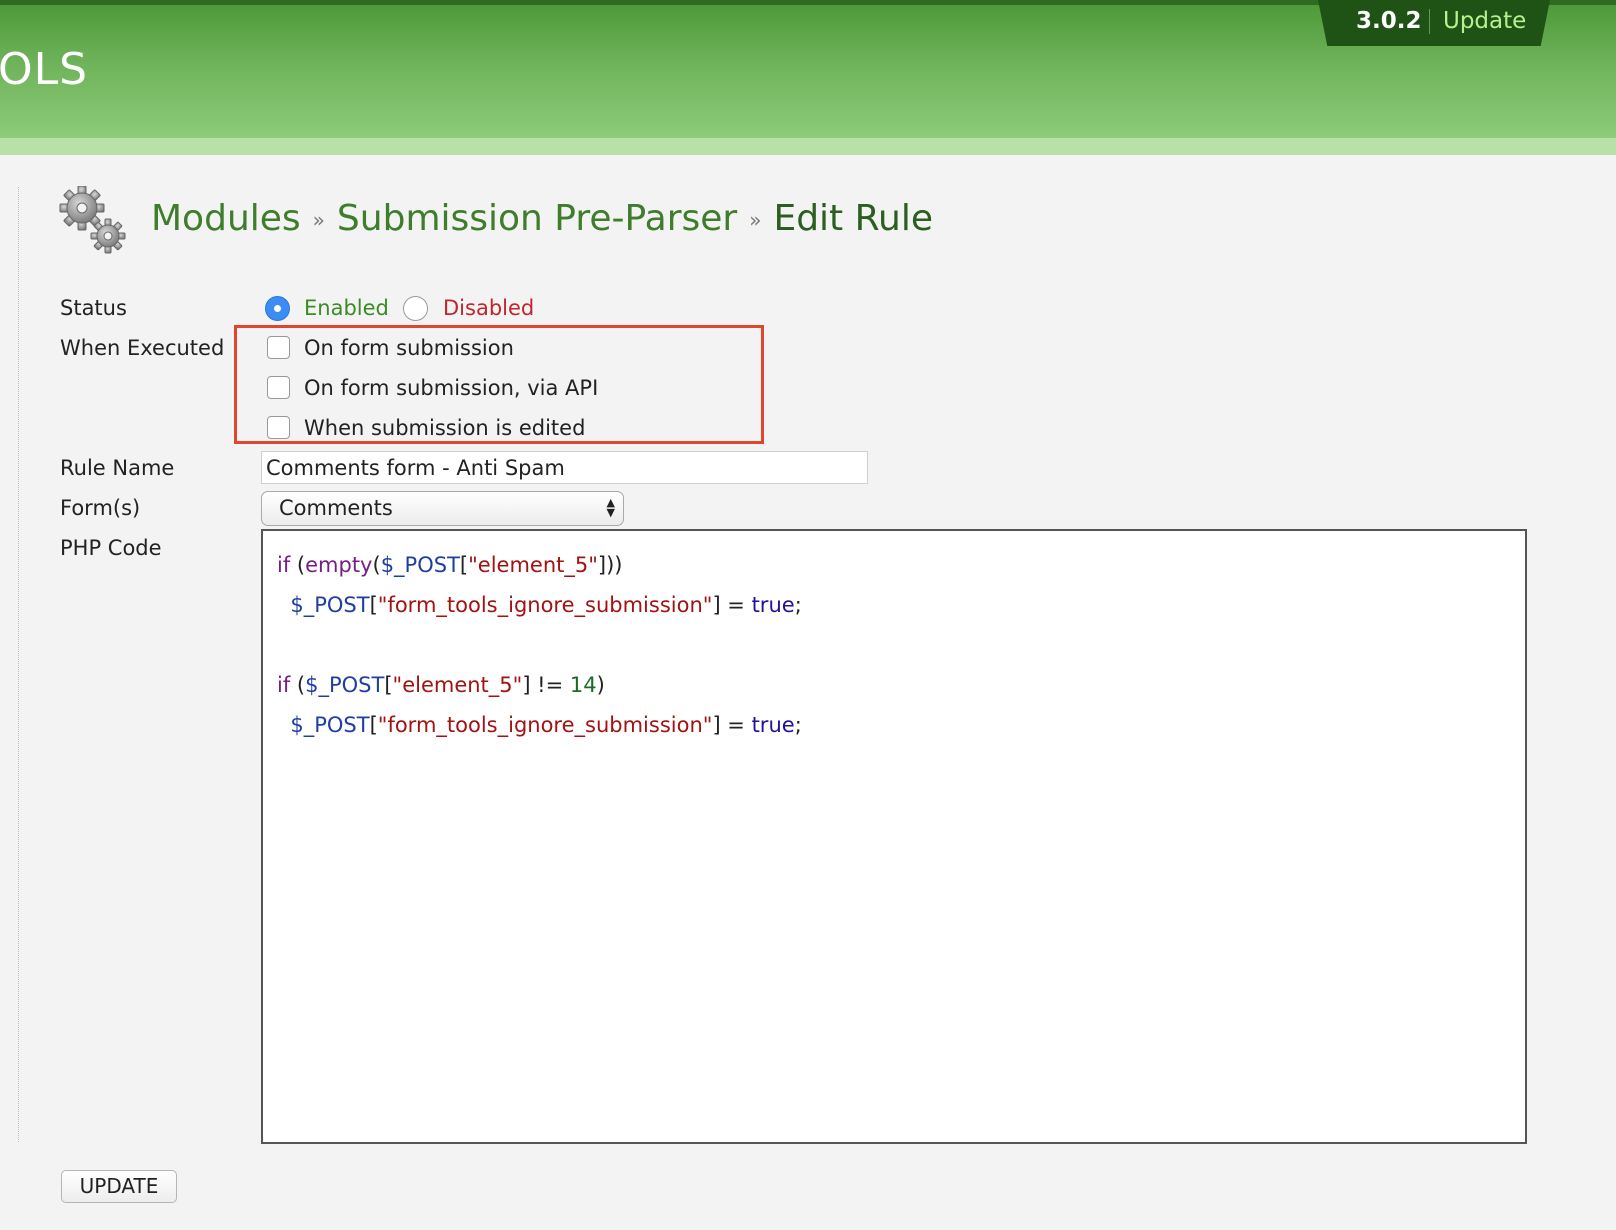 The height and width of the screenshot is (1230, 1616). Describe the element at coordinates (44, 69) in the screenshot. I see `logo: OLS` at that location.